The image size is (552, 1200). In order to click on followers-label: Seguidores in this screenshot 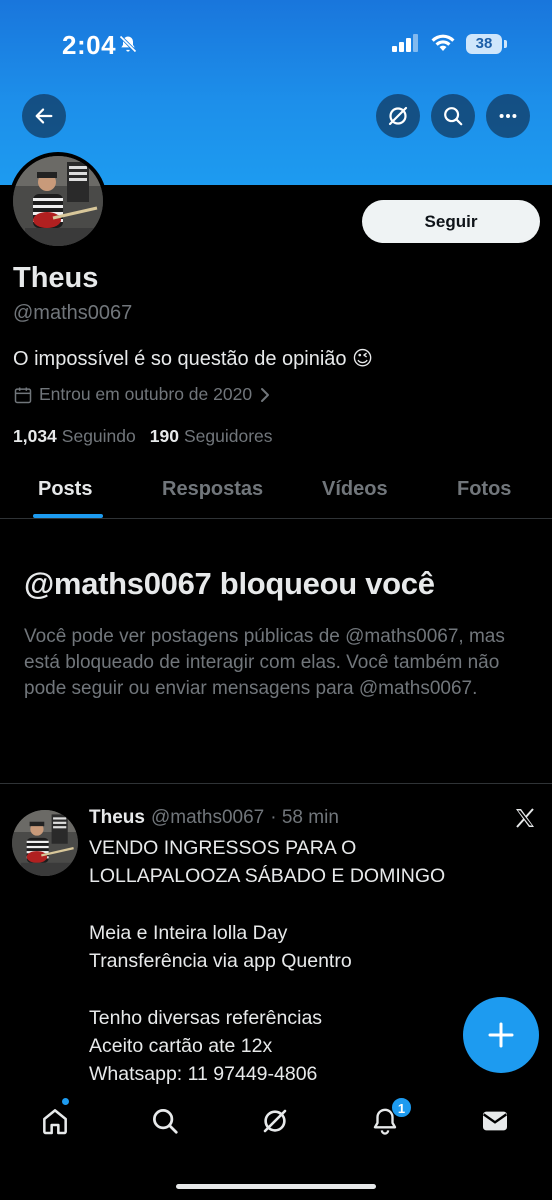, I will do `click(228, 436)`.